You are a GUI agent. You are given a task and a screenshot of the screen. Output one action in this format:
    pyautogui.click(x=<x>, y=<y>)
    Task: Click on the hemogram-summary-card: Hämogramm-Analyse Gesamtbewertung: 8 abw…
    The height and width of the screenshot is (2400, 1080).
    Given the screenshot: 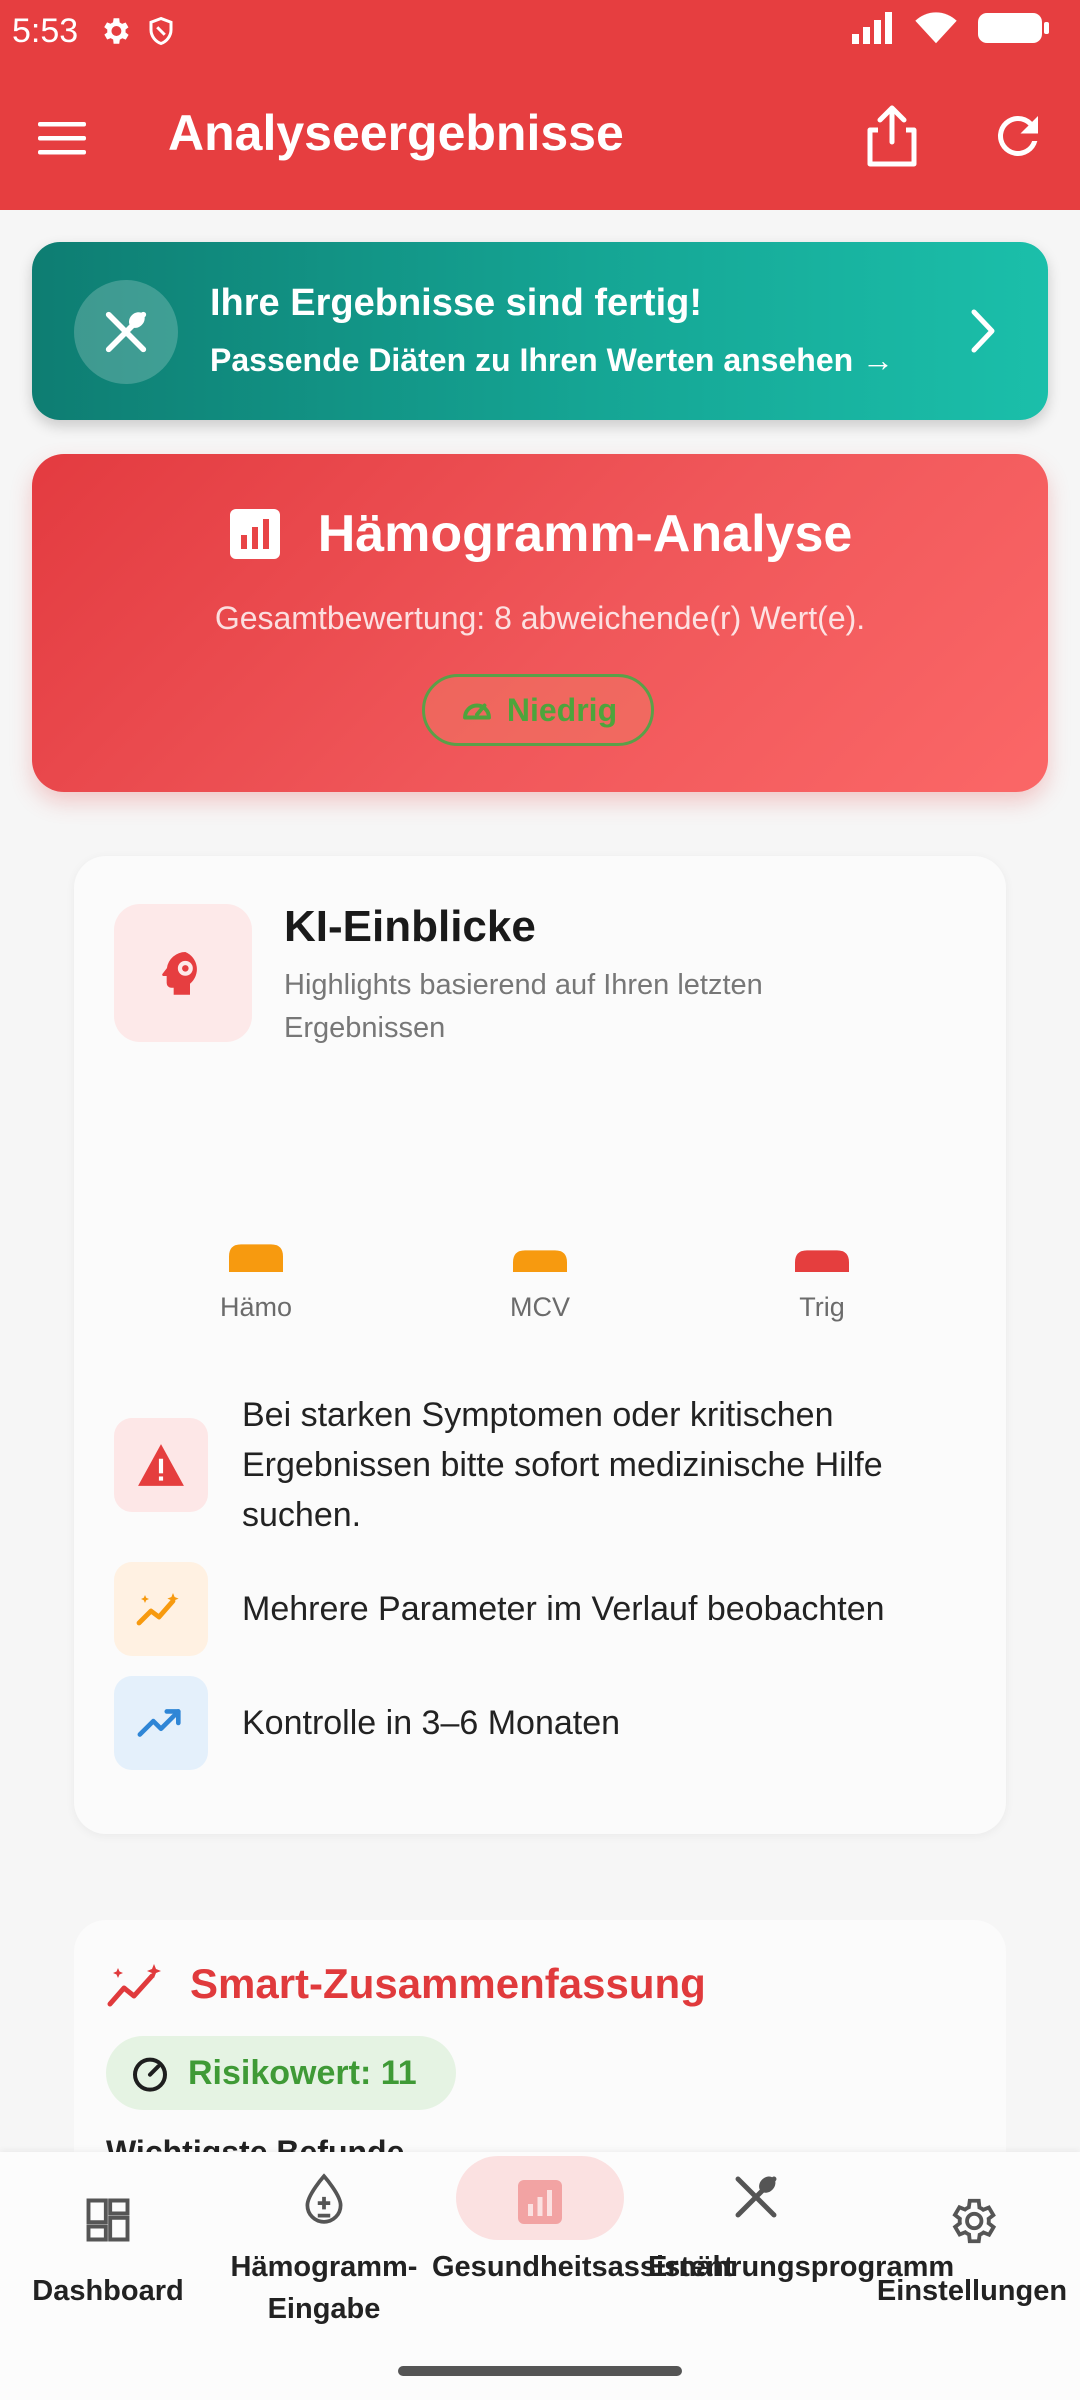 What is the action you would take?
    pyautogui.click(x=540, y=623)
    